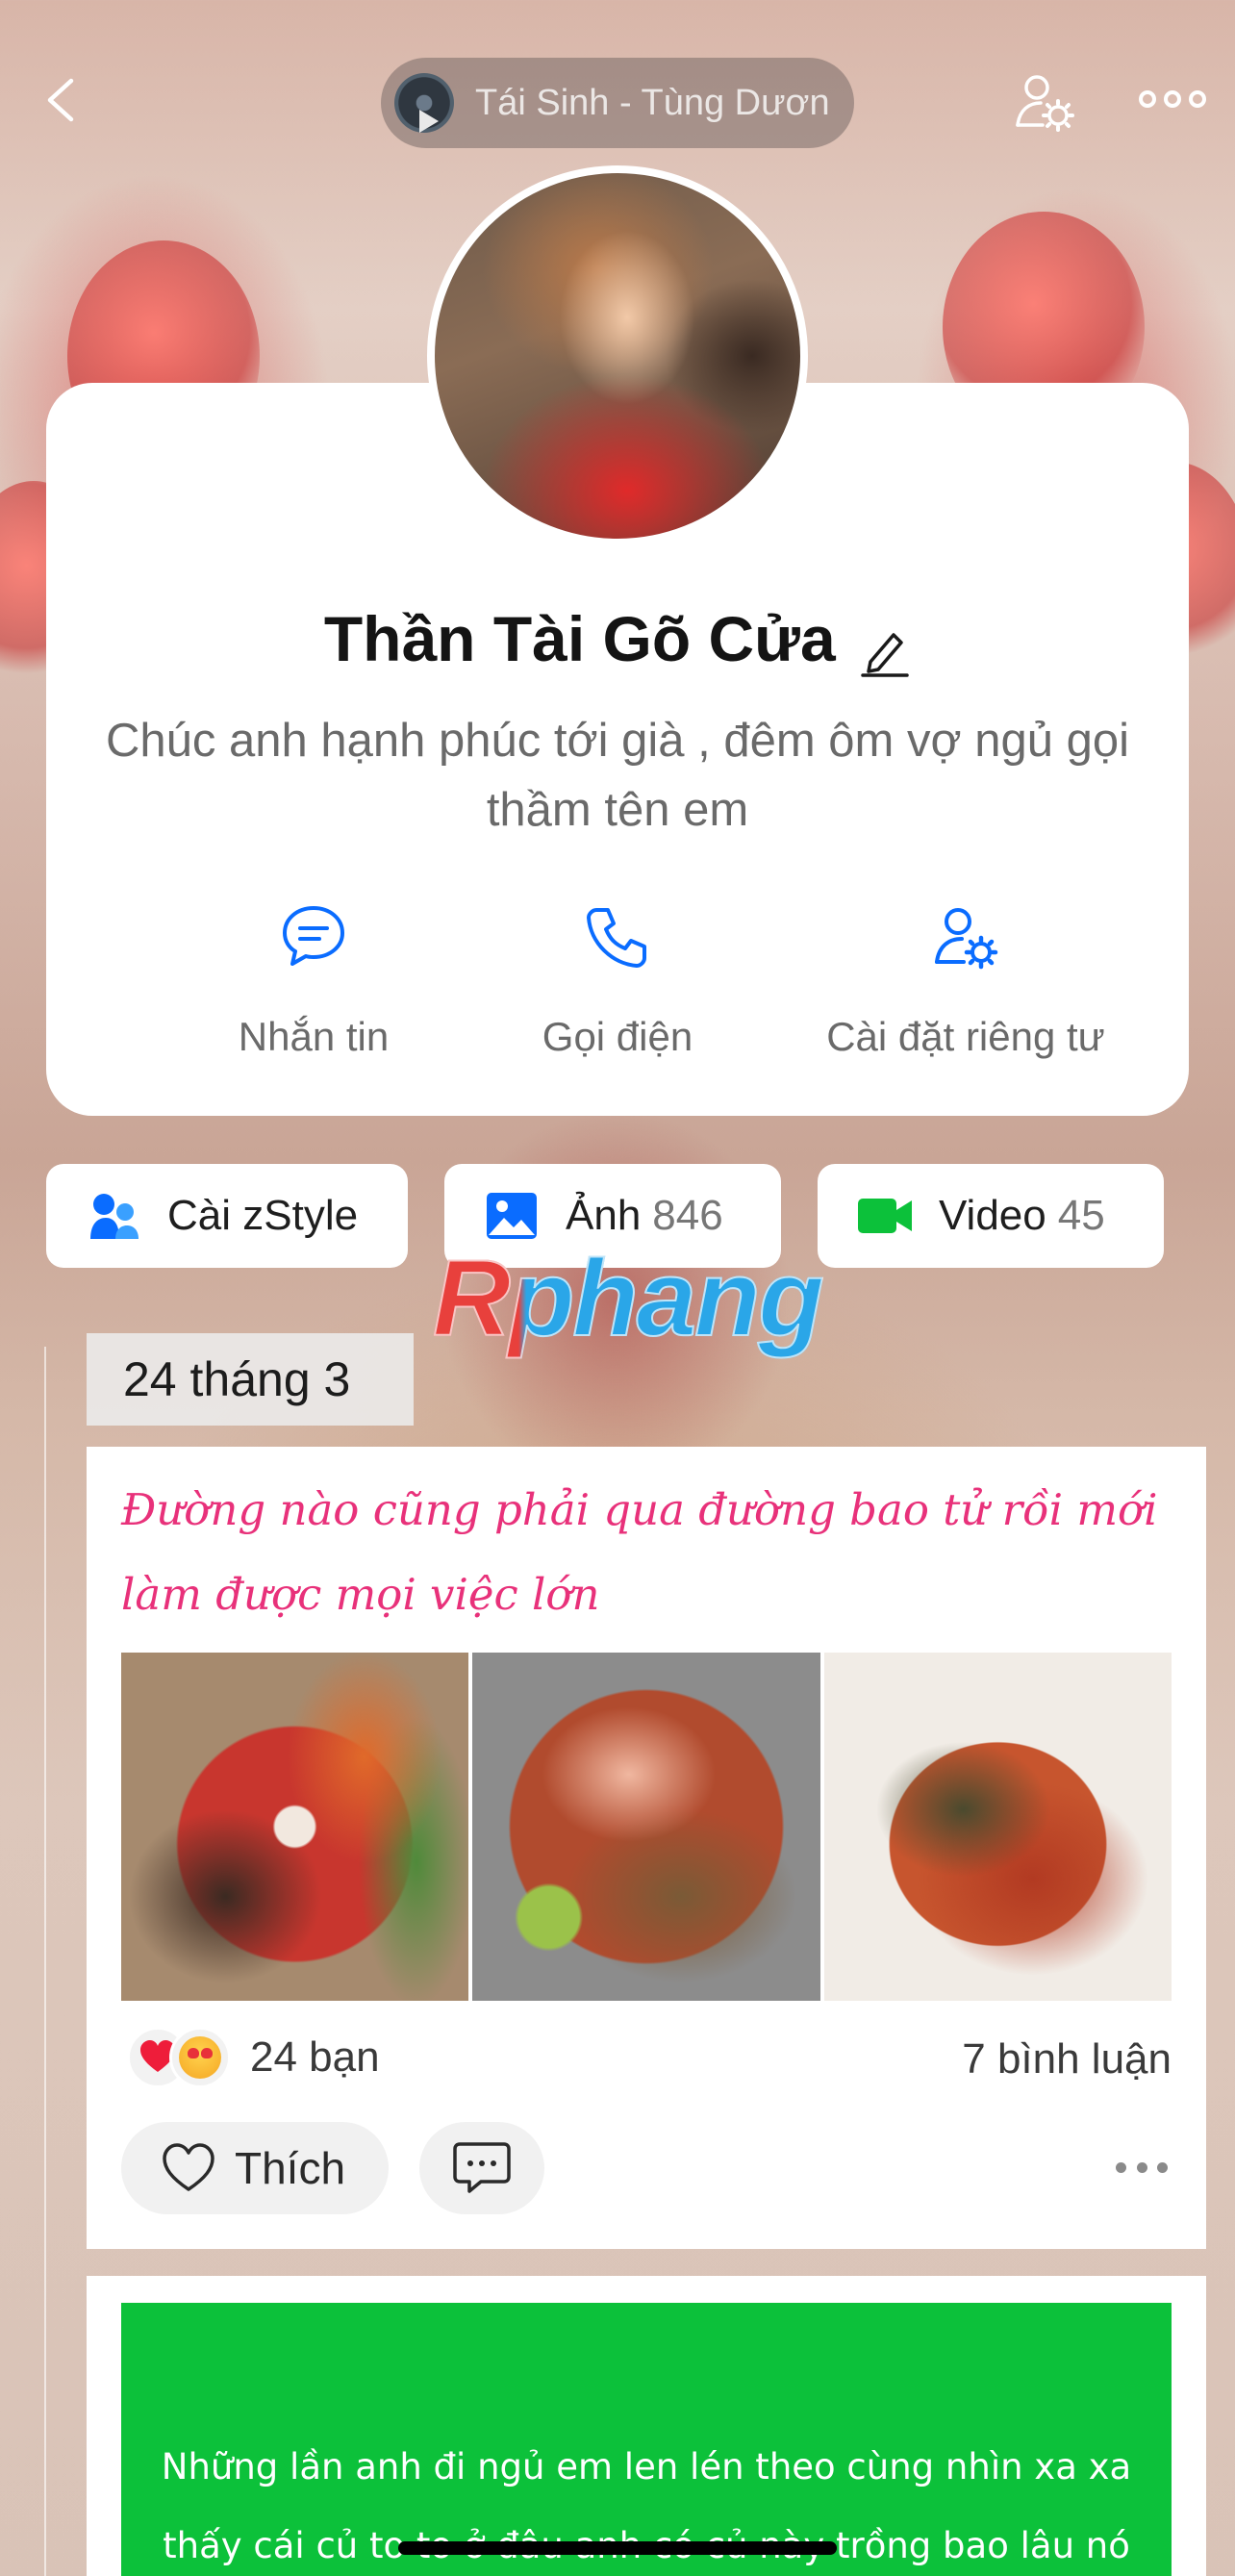 The height and width of the screenshot is (2576, 1235). Describe the element at coordinates (628, 1298) in the screenshot. I see `watermark-logo: Rphang` at that location.